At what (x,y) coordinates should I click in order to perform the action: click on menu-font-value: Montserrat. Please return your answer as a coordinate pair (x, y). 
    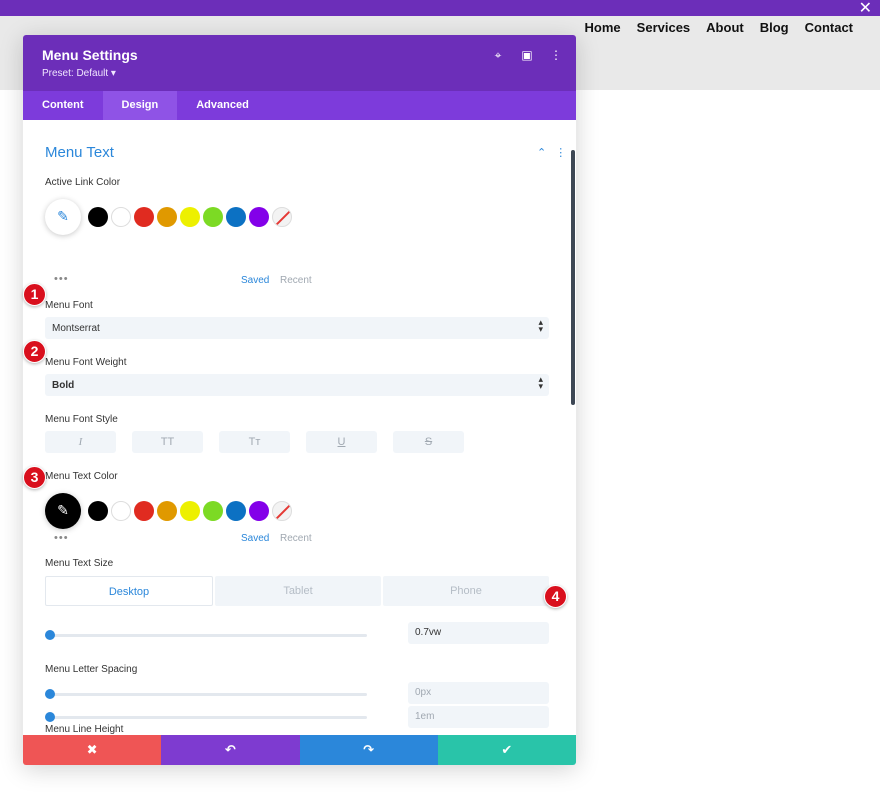
    Looking at the image, I should click on (76, 328).